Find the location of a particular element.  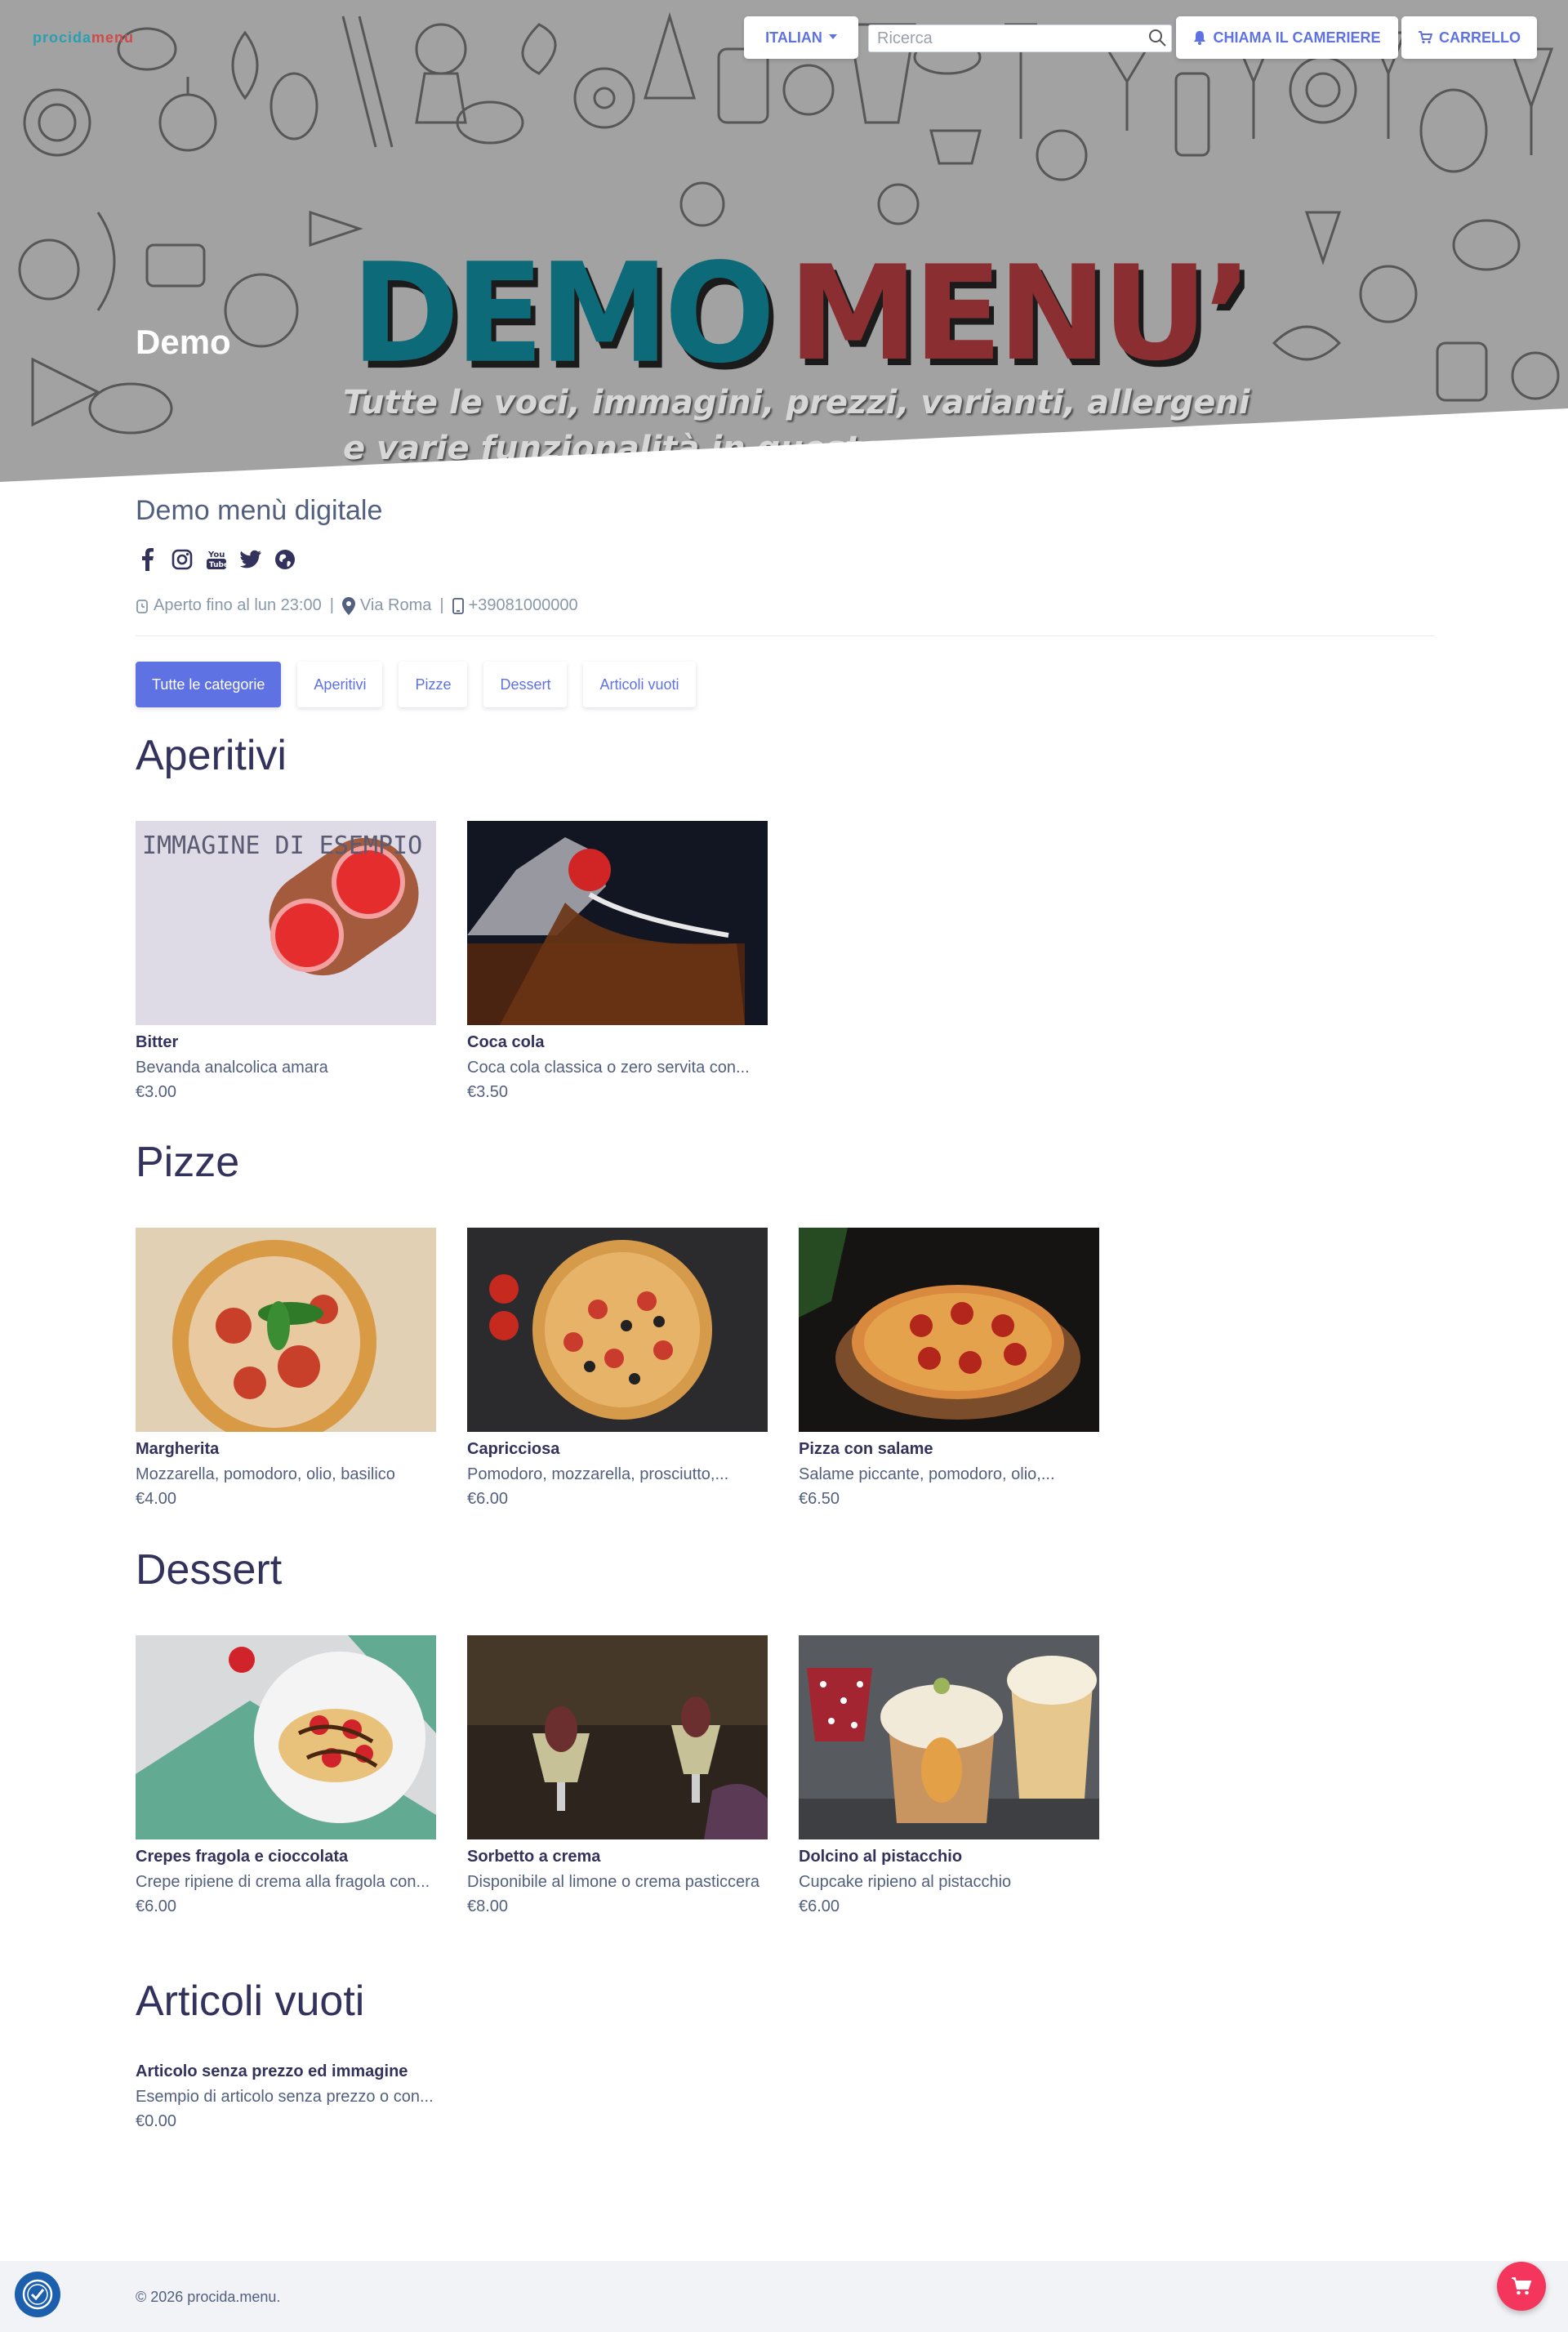

item-description: Cupcake ripieno al pistacchio is located at coordinates (905, 1882).